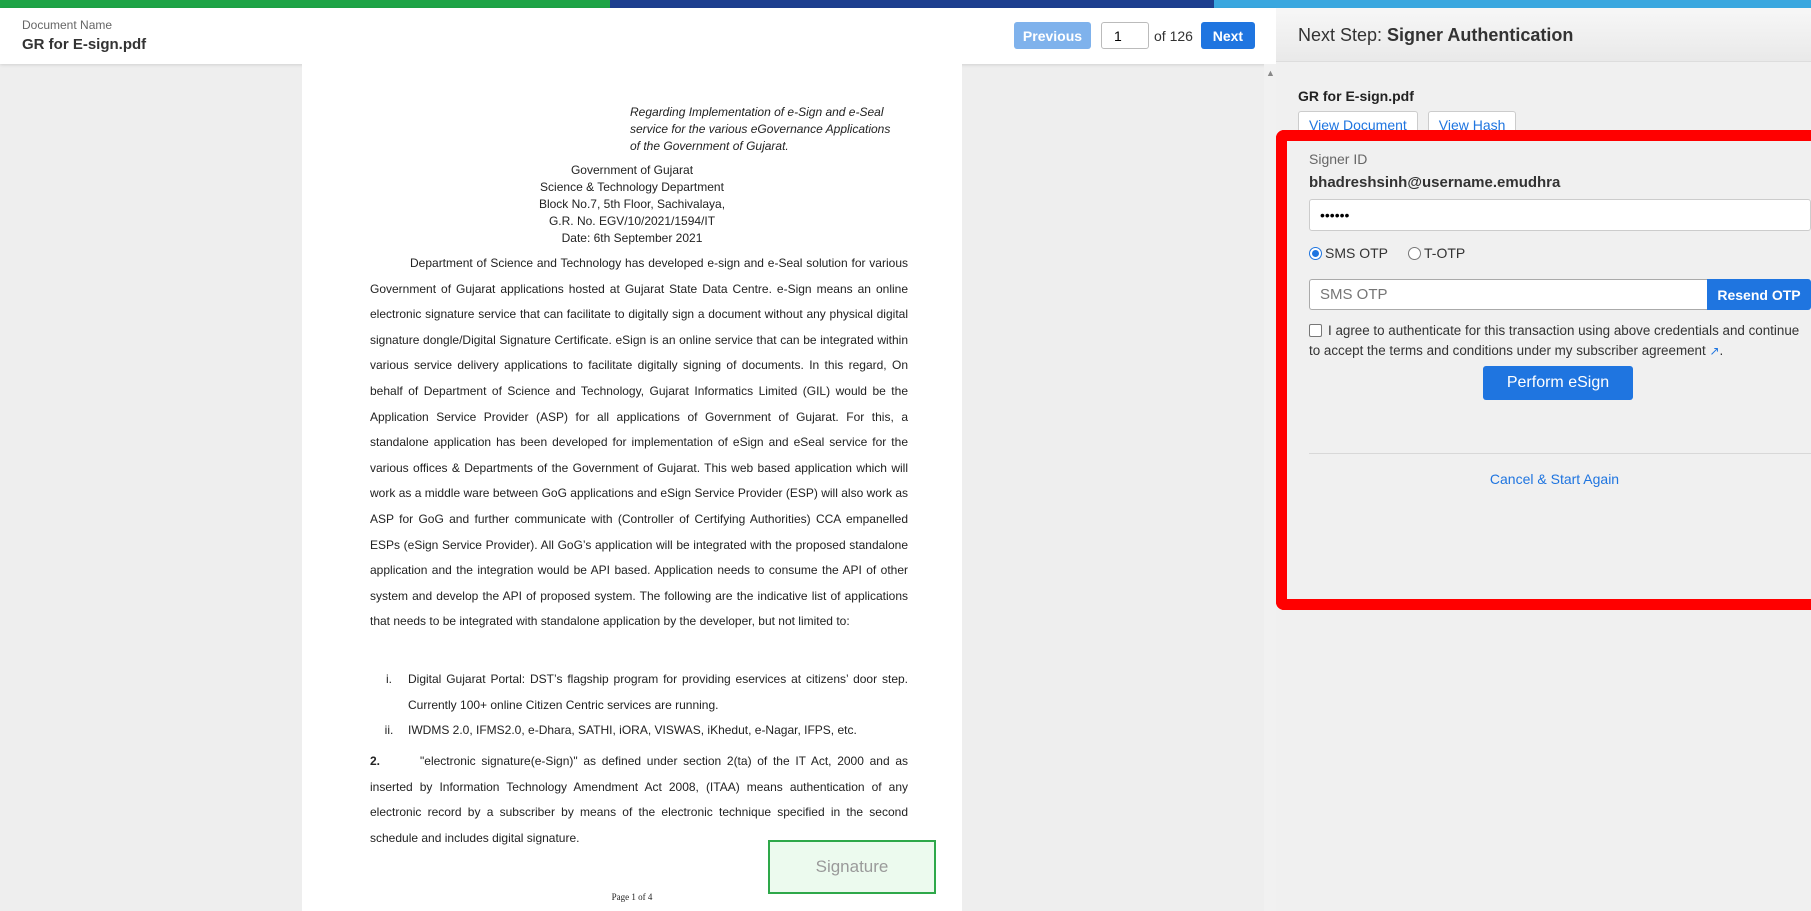 The width and height of the screenshot is (1811, 911). Describe the element at coordinates (1508, 294) in the screenshot. I see `otp-input` at that location.